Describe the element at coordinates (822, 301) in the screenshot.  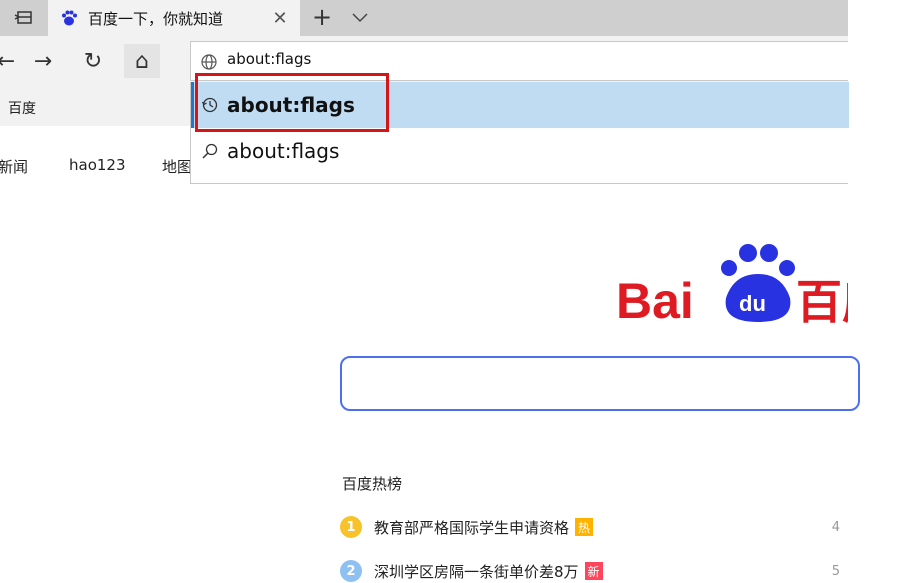
I see `logo-chinese-text: 百度` at that location.